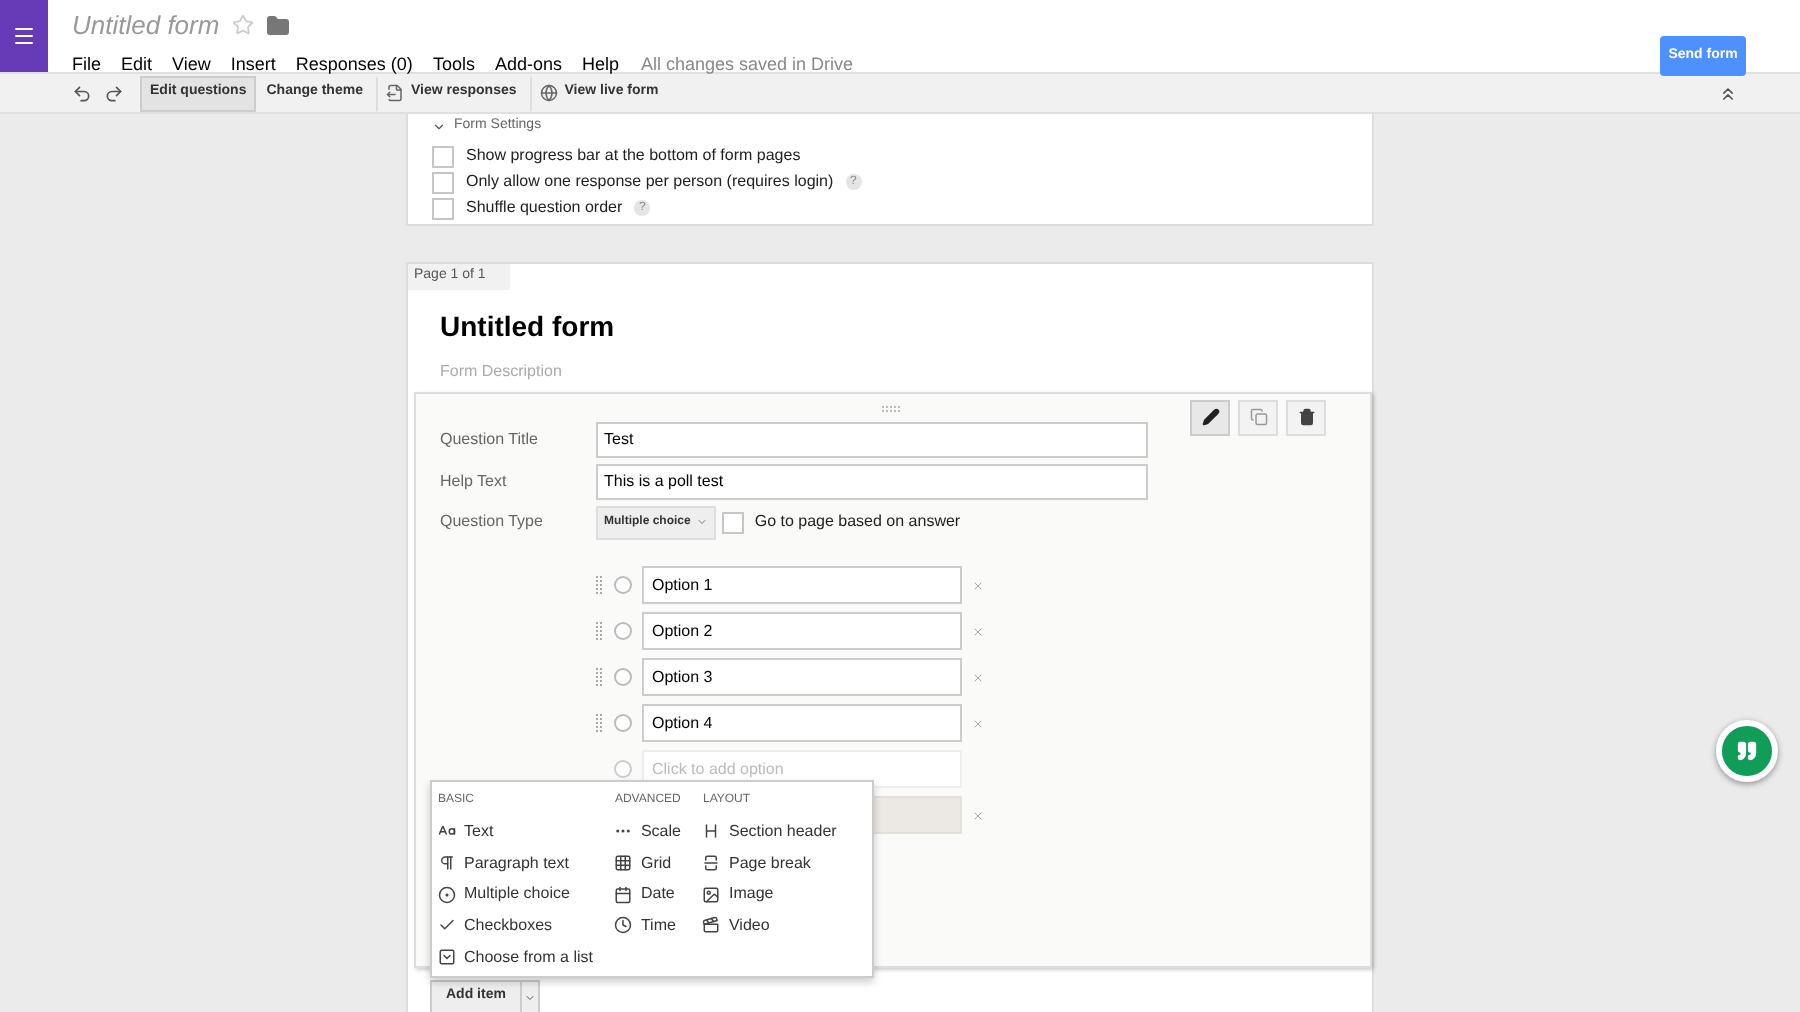  Describe the element at coordinates (137, 64) in the screenshot. I see `menu-item: Edit` at that location.